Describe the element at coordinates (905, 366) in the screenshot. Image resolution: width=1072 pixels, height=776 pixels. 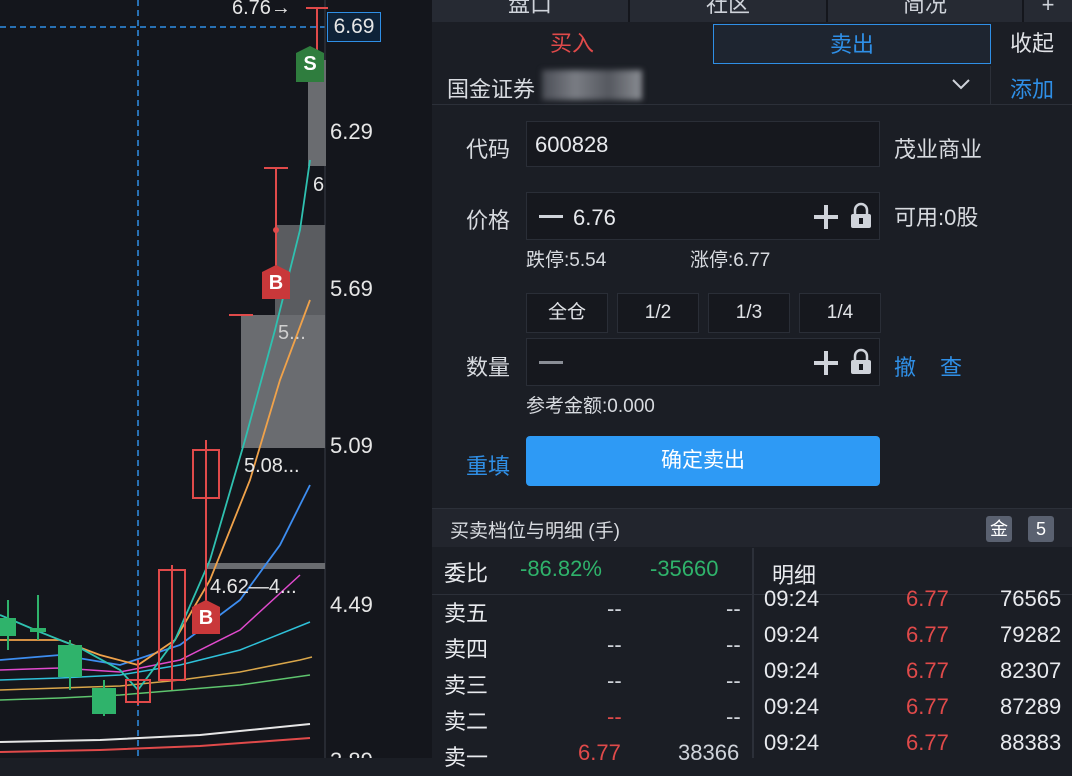
I see `cancel-order-button: 撤` at that location.